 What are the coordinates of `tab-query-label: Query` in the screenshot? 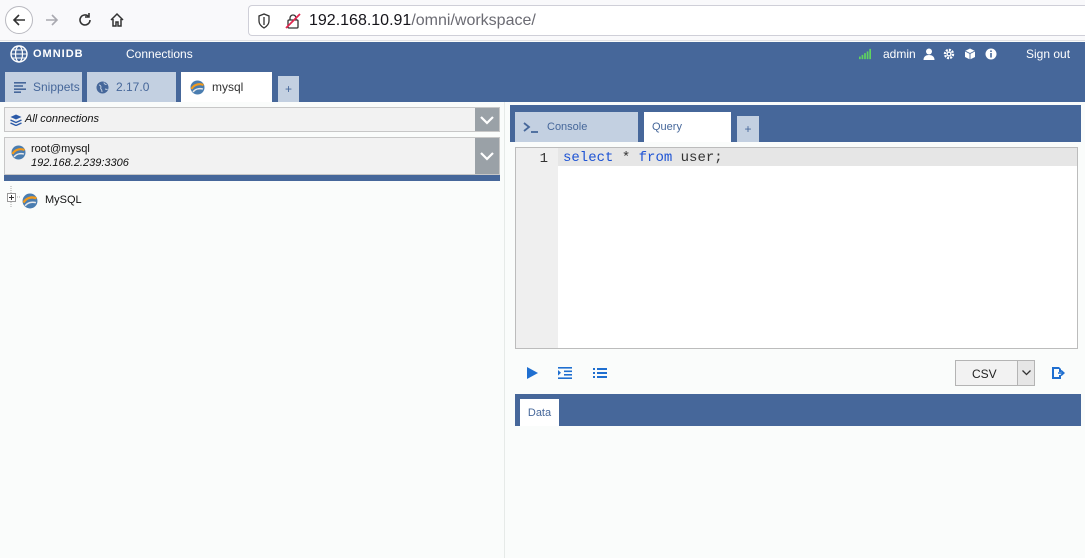 It's located at (667, 127).